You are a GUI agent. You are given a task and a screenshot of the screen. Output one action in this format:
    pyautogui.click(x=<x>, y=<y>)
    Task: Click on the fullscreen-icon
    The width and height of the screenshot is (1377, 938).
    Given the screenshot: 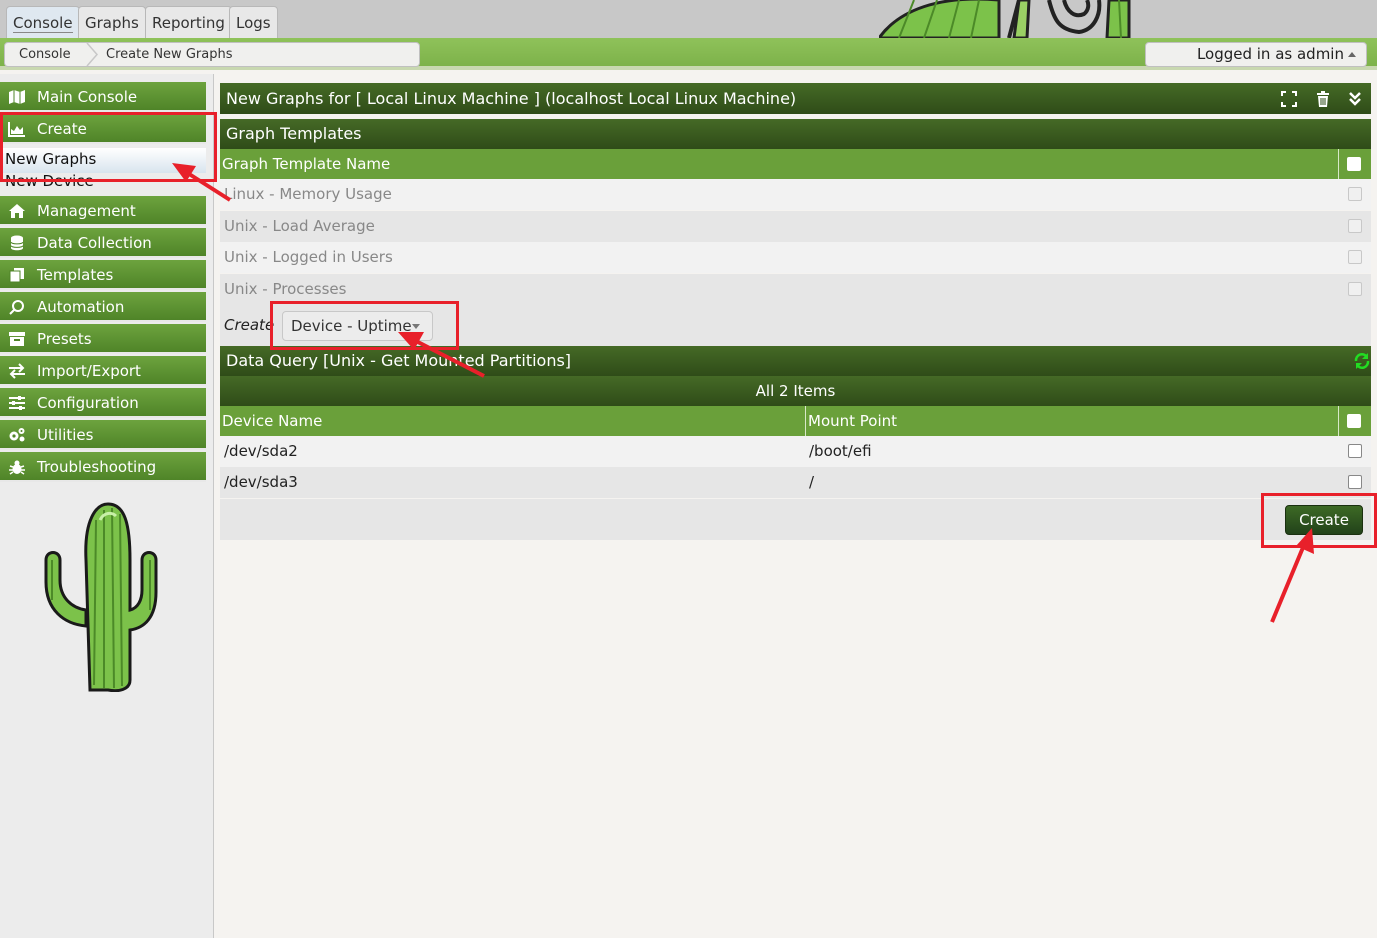 What is the action you would take?
    pyautogui.click(x=1289, y=99)
    